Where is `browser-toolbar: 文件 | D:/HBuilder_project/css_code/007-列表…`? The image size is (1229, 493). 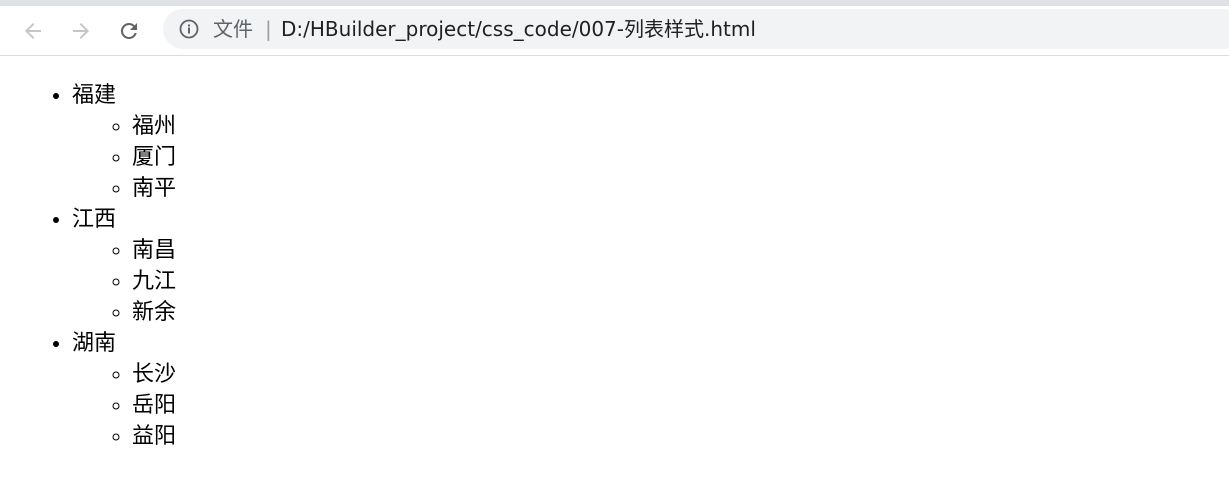
browser-toolbar: 文件 | D:/HBuilder_project/css_code/007-列表… is located at coordinates (614, 28).